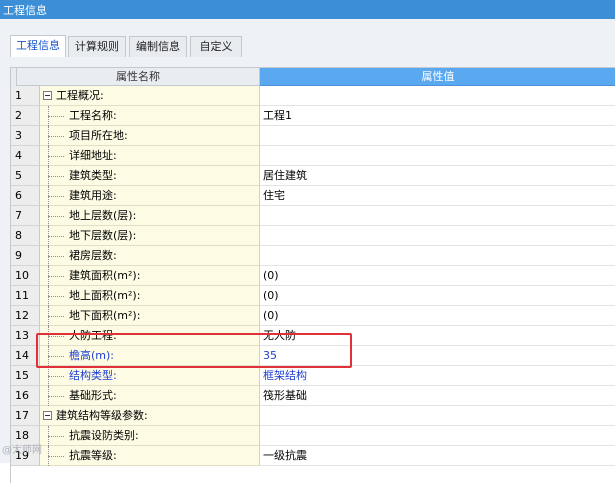 Image resolution: width=615 pixels, height=483 pixels. Describe the element at coordinates (25, 276) in the screenshot. I see `row-number: 10` at that location.